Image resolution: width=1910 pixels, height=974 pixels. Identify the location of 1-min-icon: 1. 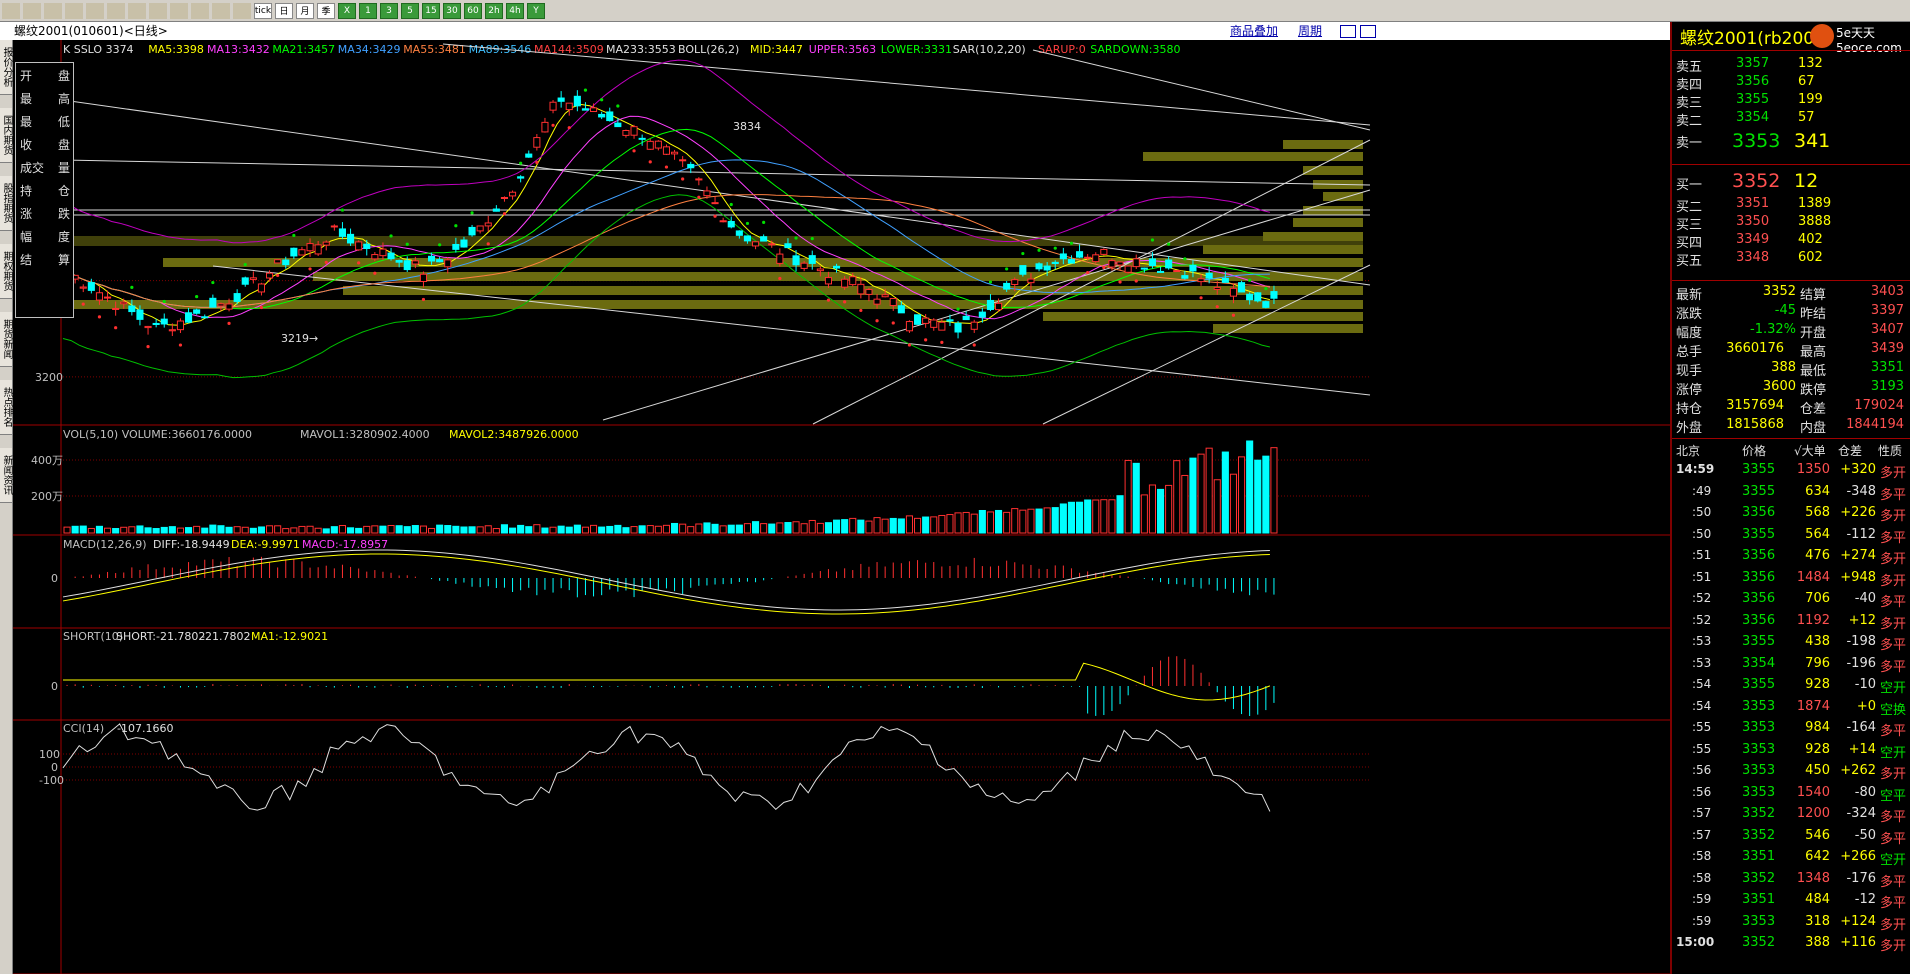
(368, 10).